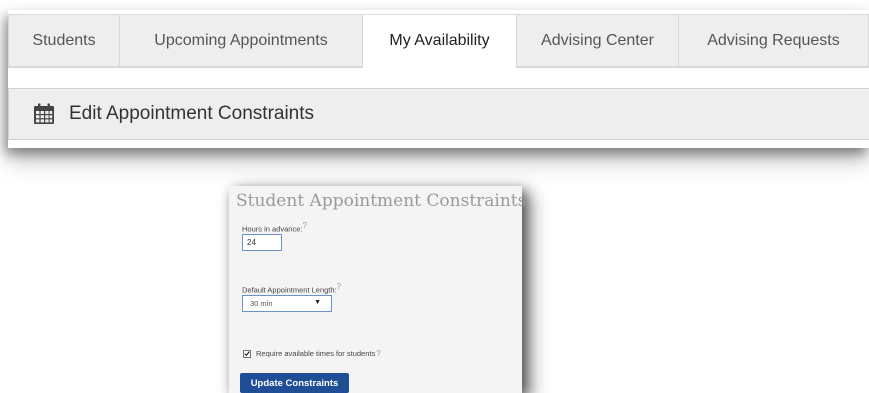  I want to click on hours-label: Hours in advance:, so click(272, 229).